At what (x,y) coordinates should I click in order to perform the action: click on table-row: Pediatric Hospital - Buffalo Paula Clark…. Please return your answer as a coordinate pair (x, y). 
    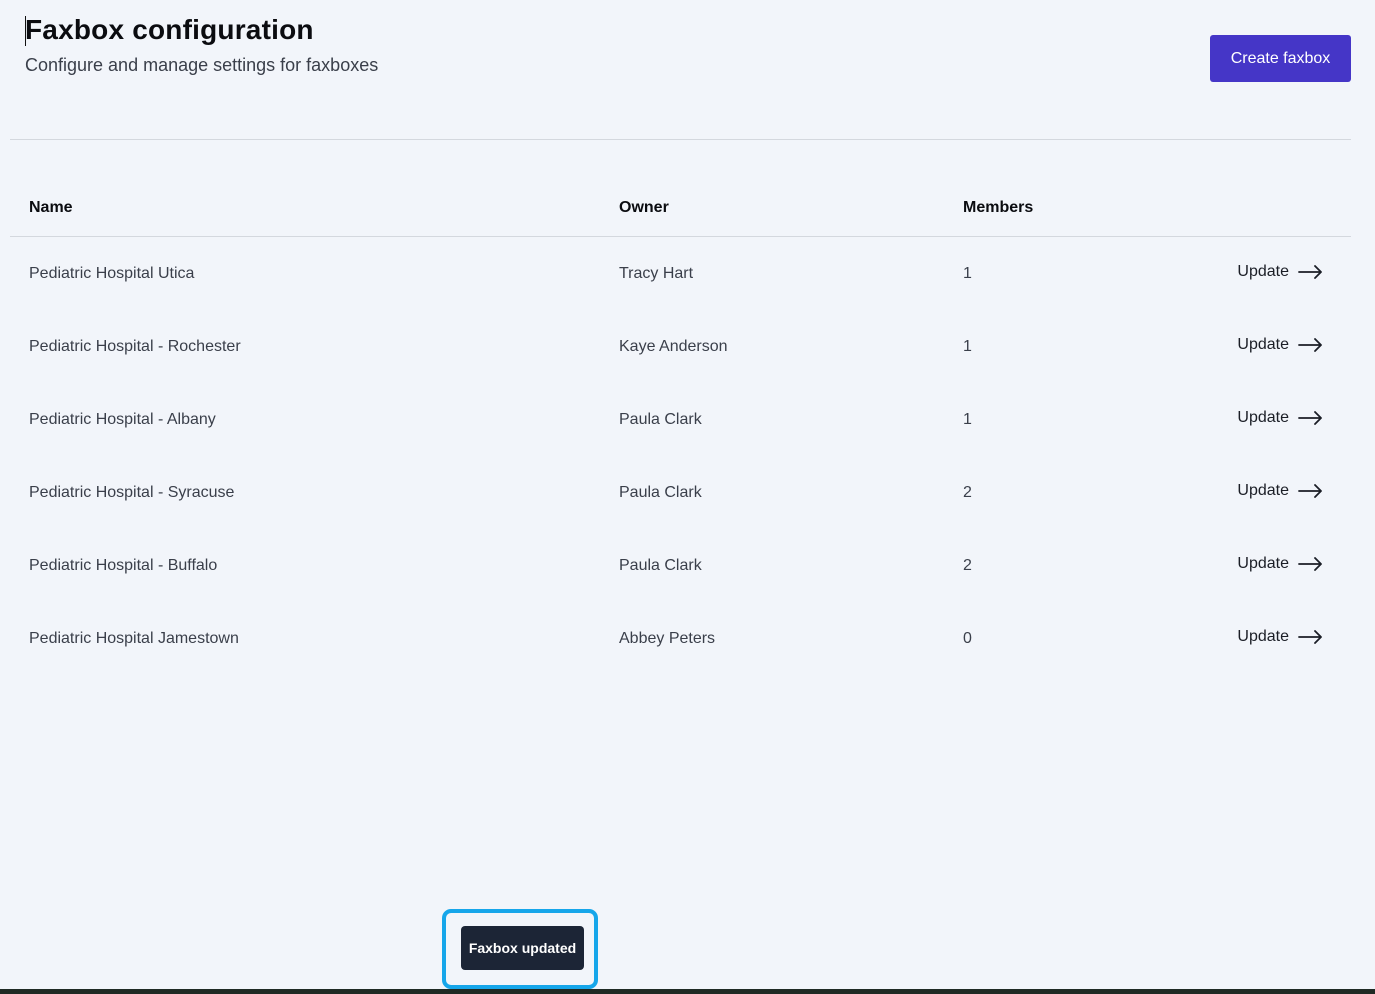
    Looking at the image, I should click on (680, 565).